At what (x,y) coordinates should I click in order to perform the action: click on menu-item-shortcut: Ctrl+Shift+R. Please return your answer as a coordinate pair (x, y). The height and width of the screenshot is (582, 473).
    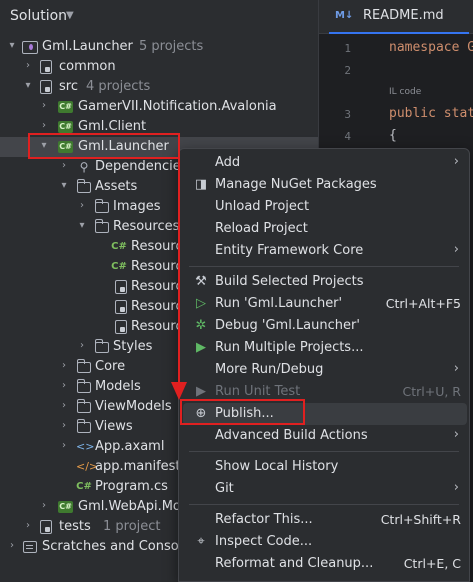
    Looking at the image, I should click on (420, 519).